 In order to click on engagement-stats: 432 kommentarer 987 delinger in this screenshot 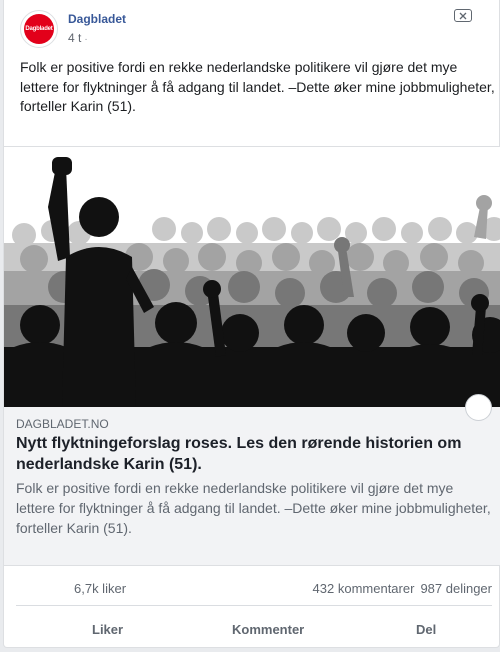, I will do `click(402, 588)`.